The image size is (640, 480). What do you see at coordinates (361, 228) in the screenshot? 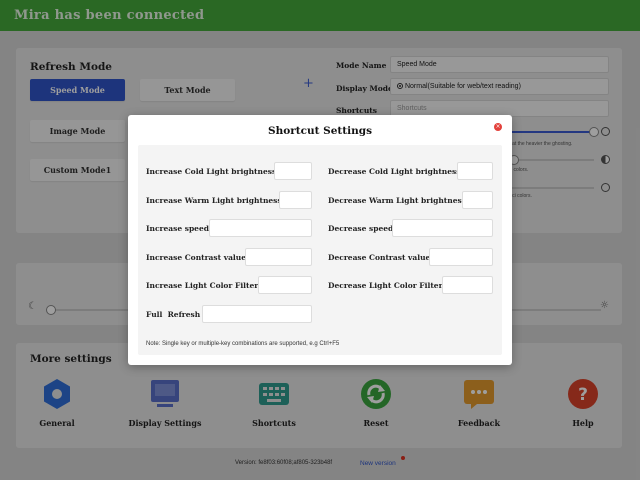
I see `dec-speed-label: Decrease speed` at bounding box center [361, 228].